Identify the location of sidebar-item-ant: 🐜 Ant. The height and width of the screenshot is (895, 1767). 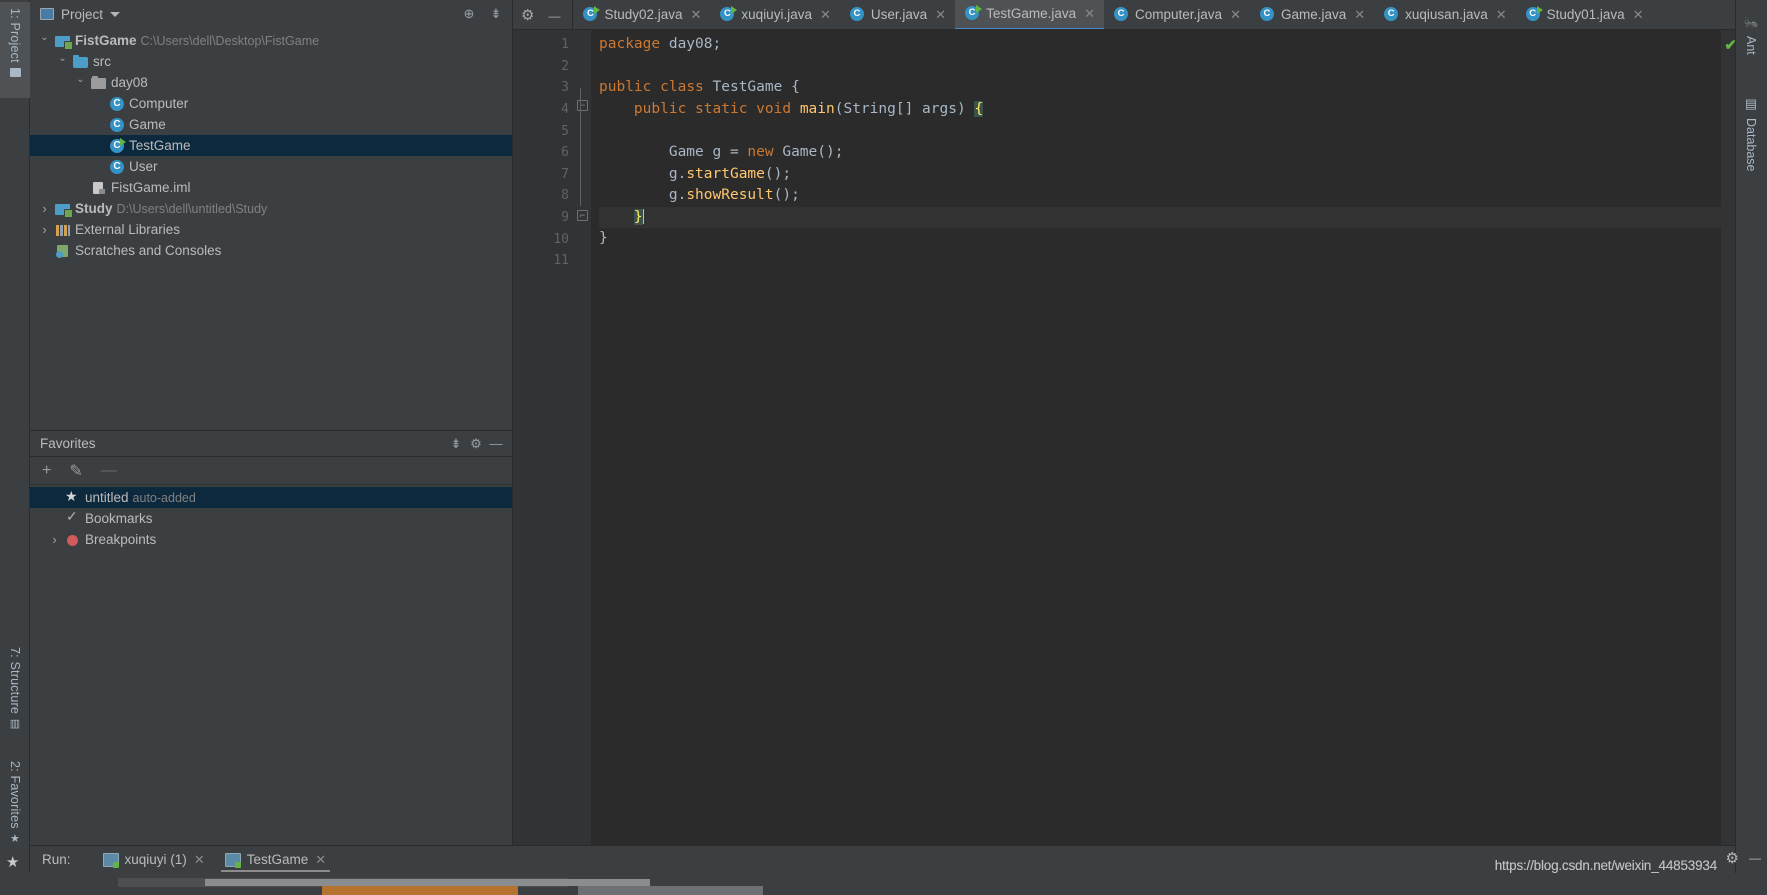
(1751, 45).